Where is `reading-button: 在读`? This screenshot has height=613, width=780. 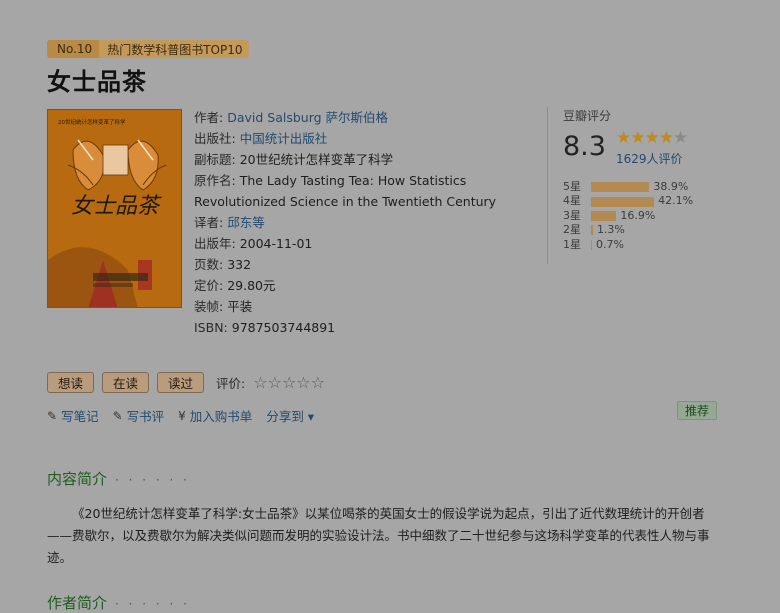 reading-button: 在读 is located at coordinates (126, 382).